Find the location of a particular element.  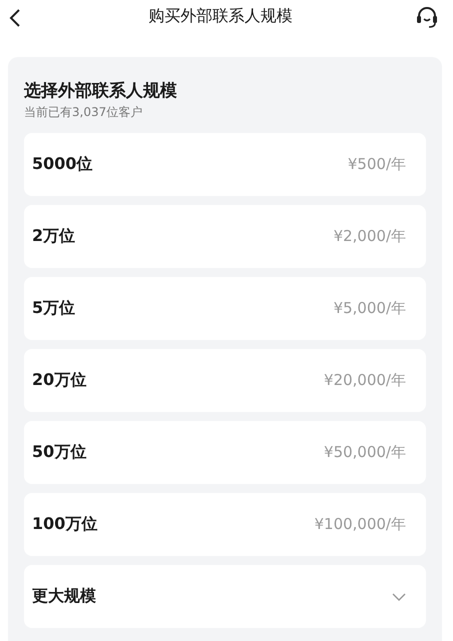

plan-option: 50万位 ¥50,000/年 is located at coordinates (225, 452).